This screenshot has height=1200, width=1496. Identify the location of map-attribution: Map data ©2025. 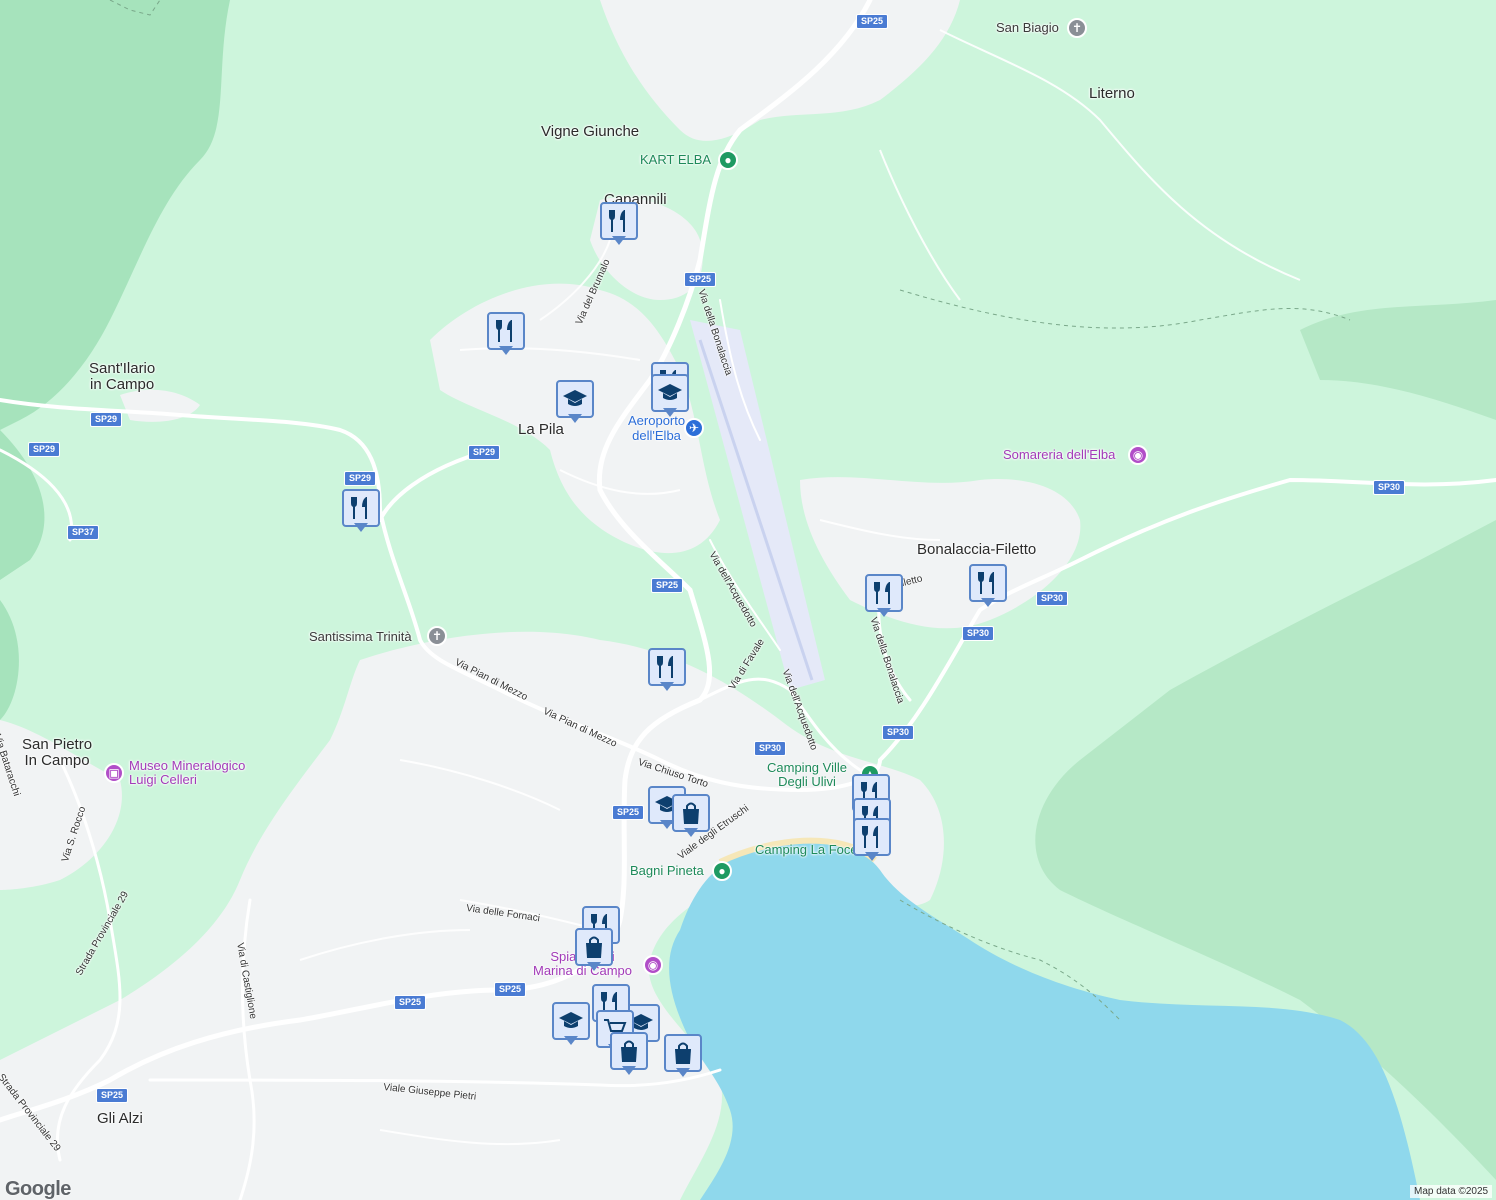
(1451, 1191).